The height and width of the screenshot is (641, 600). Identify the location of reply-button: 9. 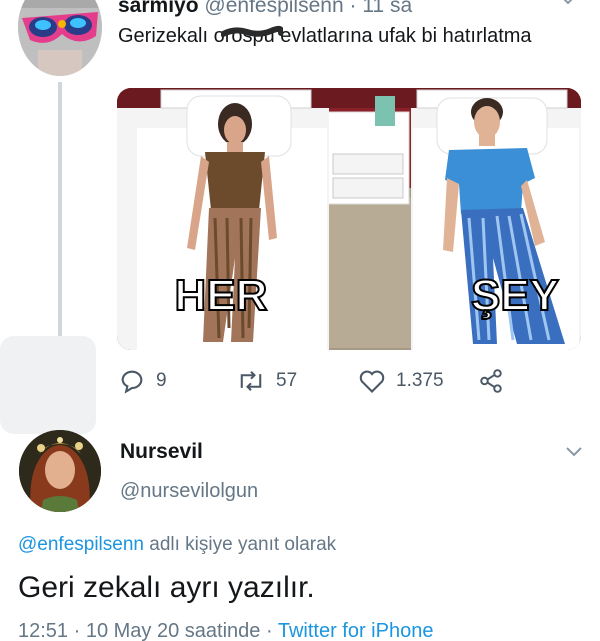
(142, 381).